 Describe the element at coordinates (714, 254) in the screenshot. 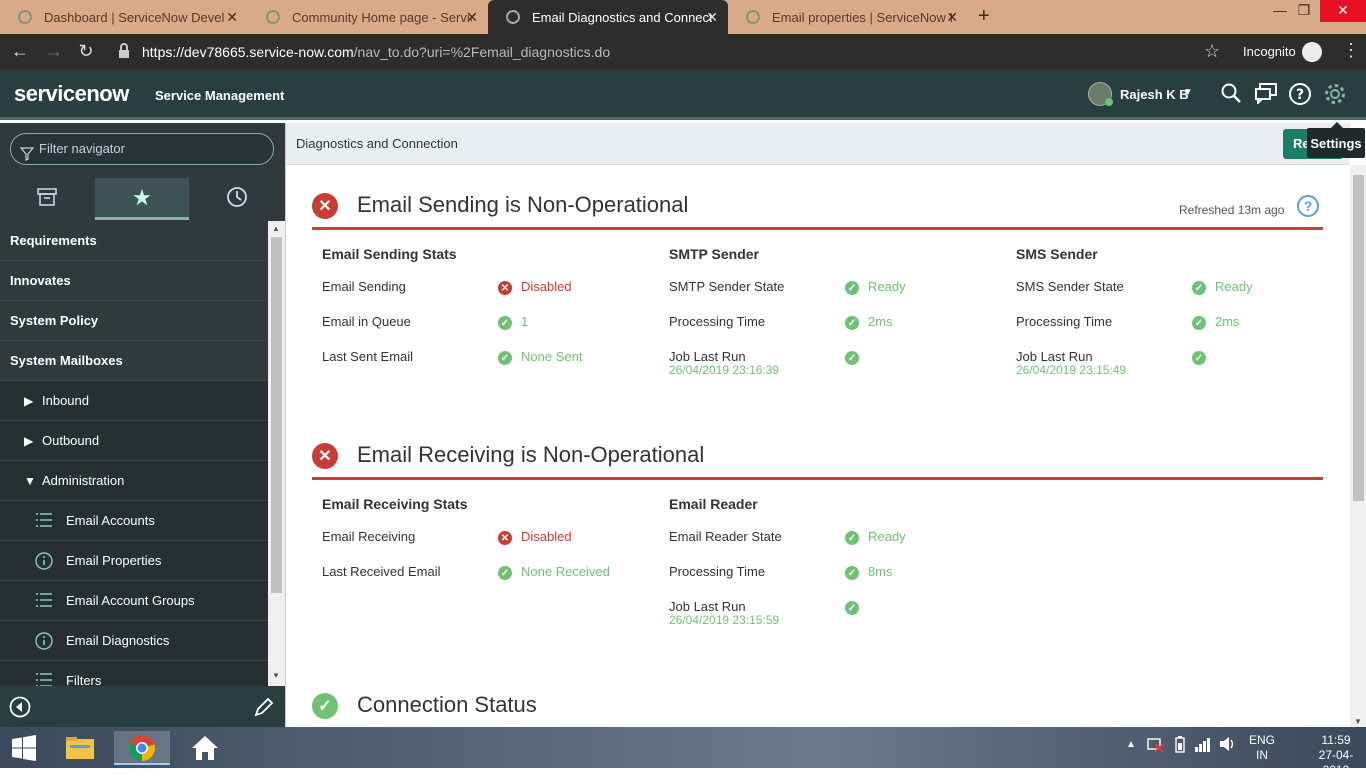

I see `column-heading: SMTP Sender` at that location.